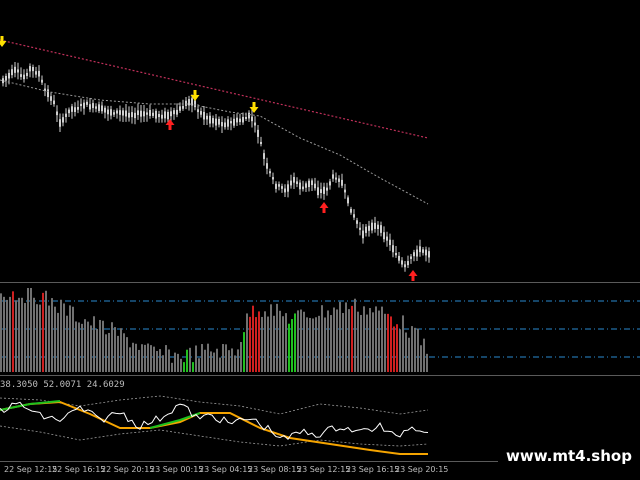 The height and width of the screenshot is (480, 640). What do you see at coordinates (175, 420) in the screenshot?
I see `trend-line-green` at bounding box center [175, 420].